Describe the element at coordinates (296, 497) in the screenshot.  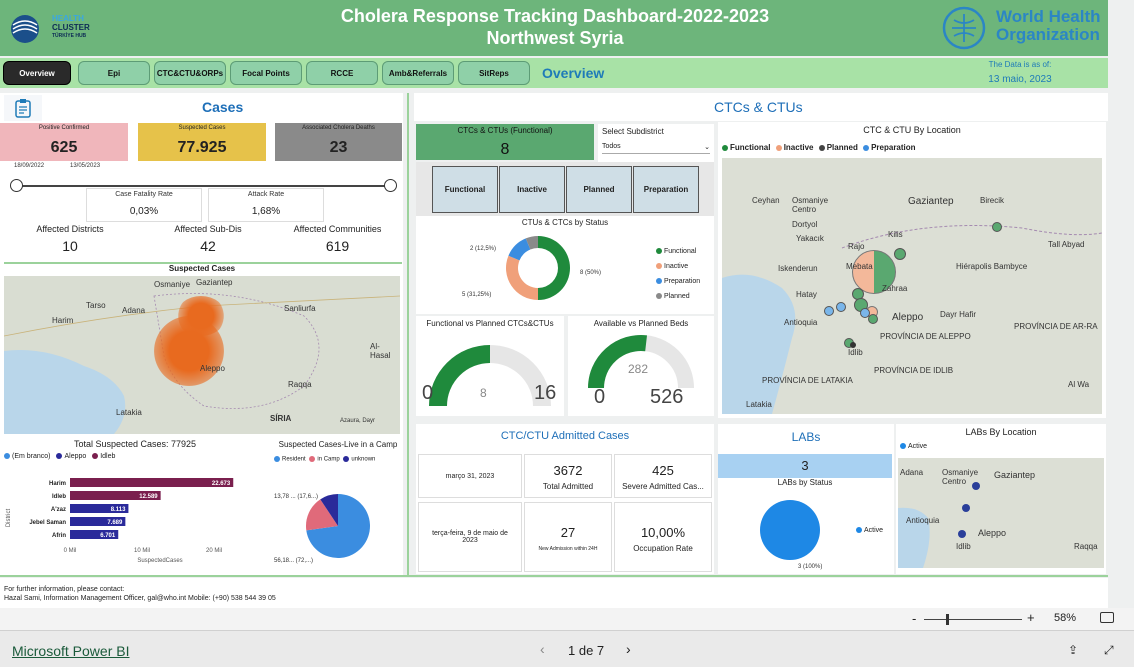
I see `pie-data-label: 13,78 ... (17,6...)` at that location.